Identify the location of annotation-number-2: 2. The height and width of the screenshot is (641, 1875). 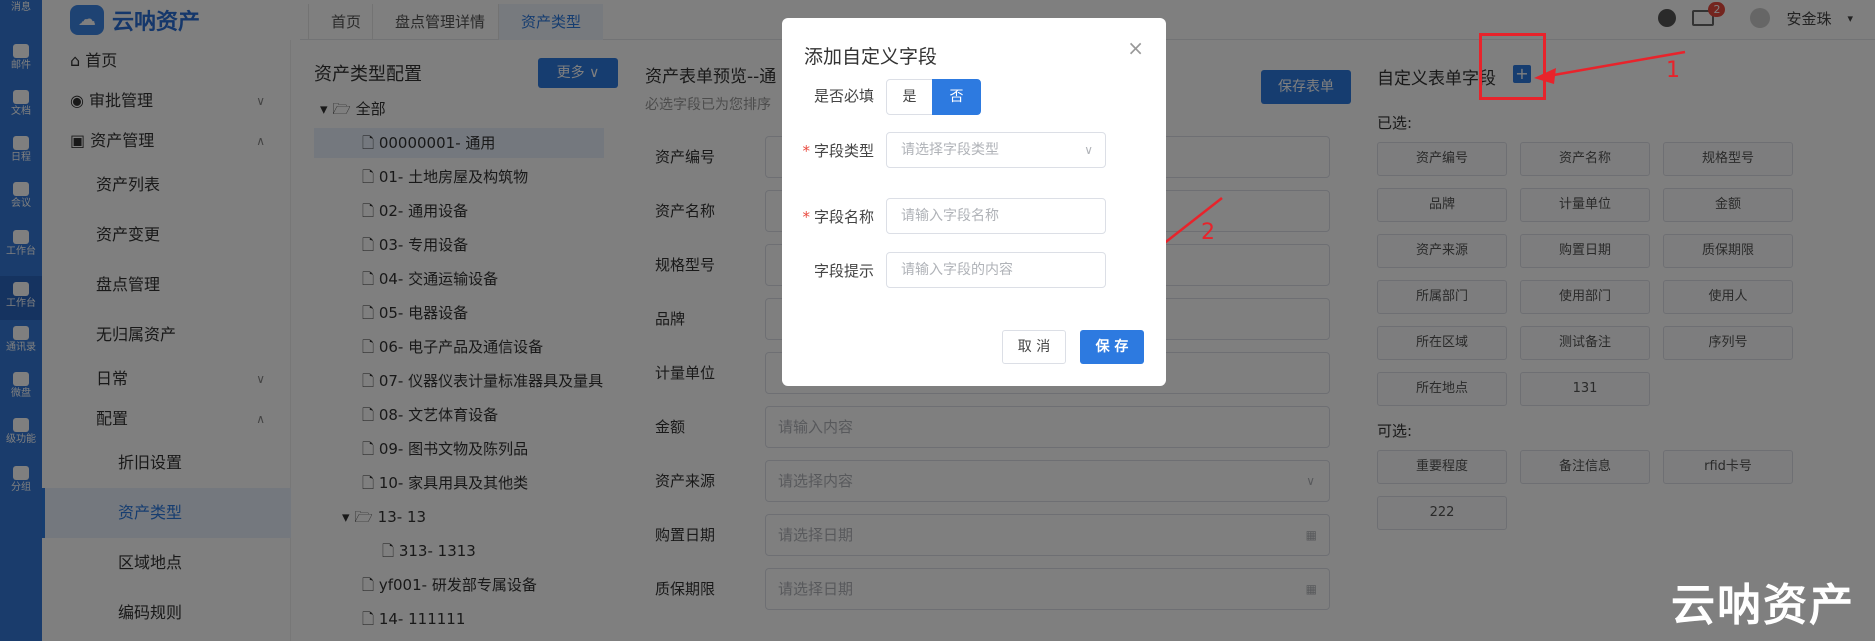
(1208, 232).